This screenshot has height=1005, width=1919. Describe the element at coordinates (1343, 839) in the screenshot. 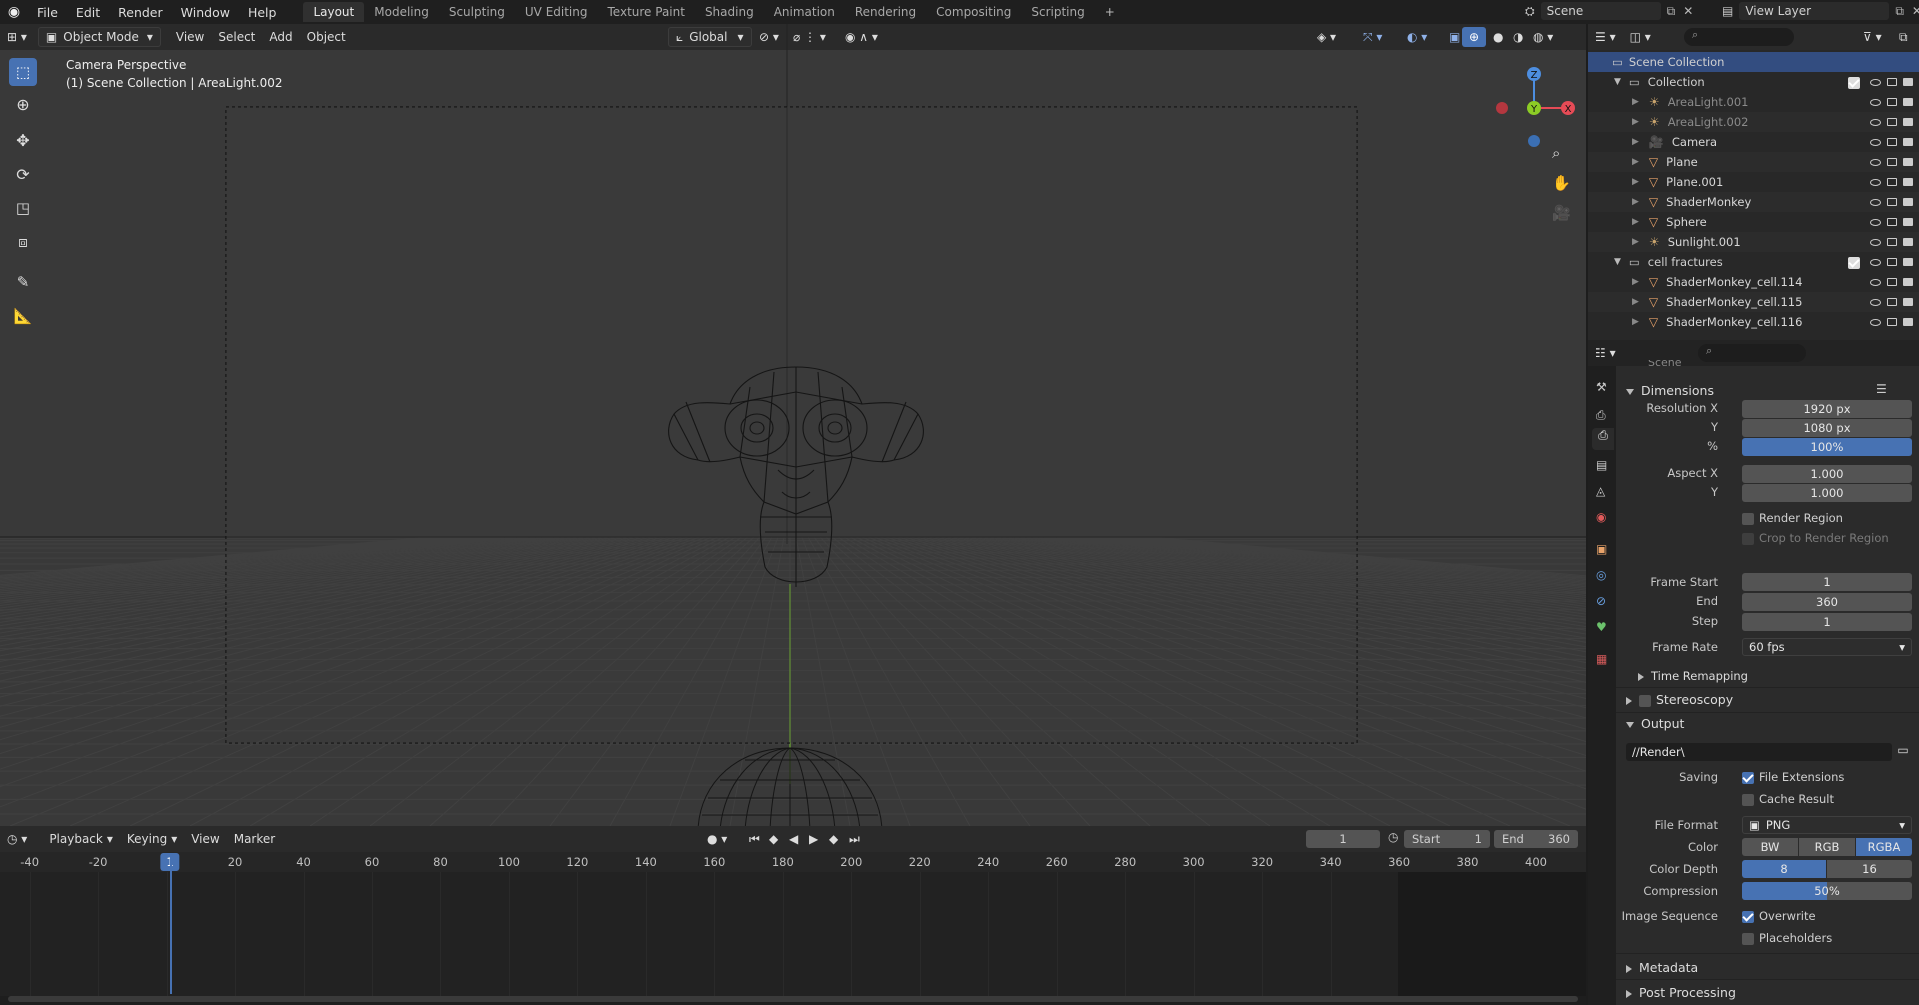

I see `current-frame-field: 1` at that location.